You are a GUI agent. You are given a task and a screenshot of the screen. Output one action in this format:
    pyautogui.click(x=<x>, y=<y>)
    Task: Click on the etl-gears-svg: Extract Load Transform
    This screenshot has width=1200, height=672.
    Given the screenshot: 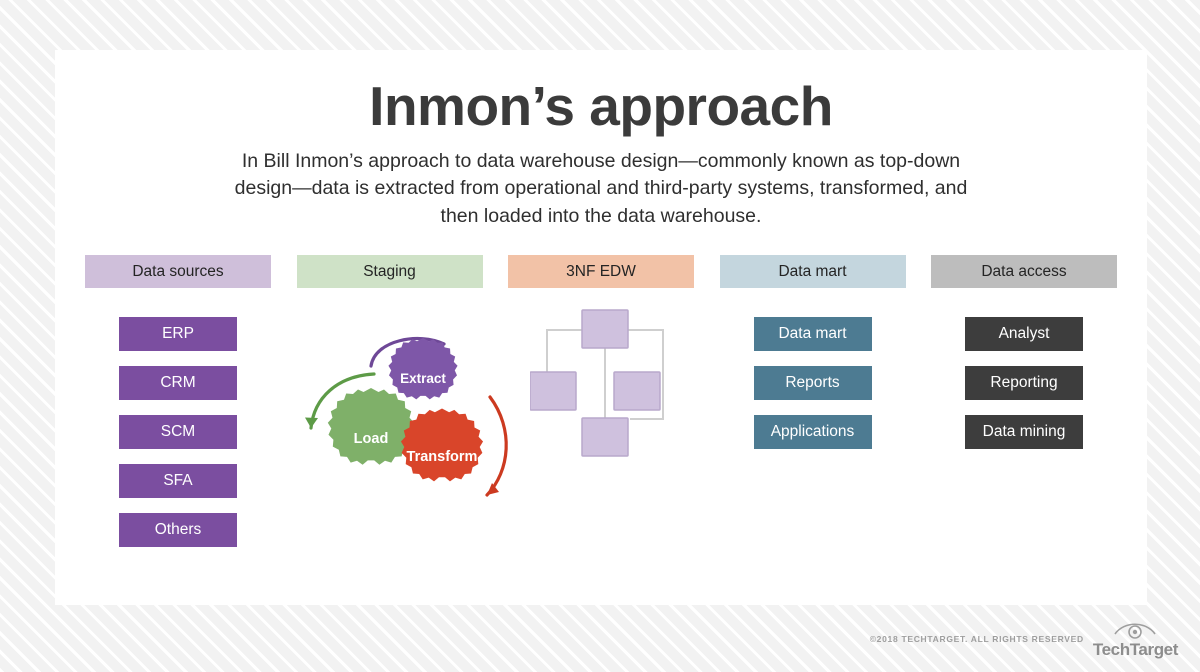 What is the action you would take?
    pyautogui.click(x=406, y=416)
    